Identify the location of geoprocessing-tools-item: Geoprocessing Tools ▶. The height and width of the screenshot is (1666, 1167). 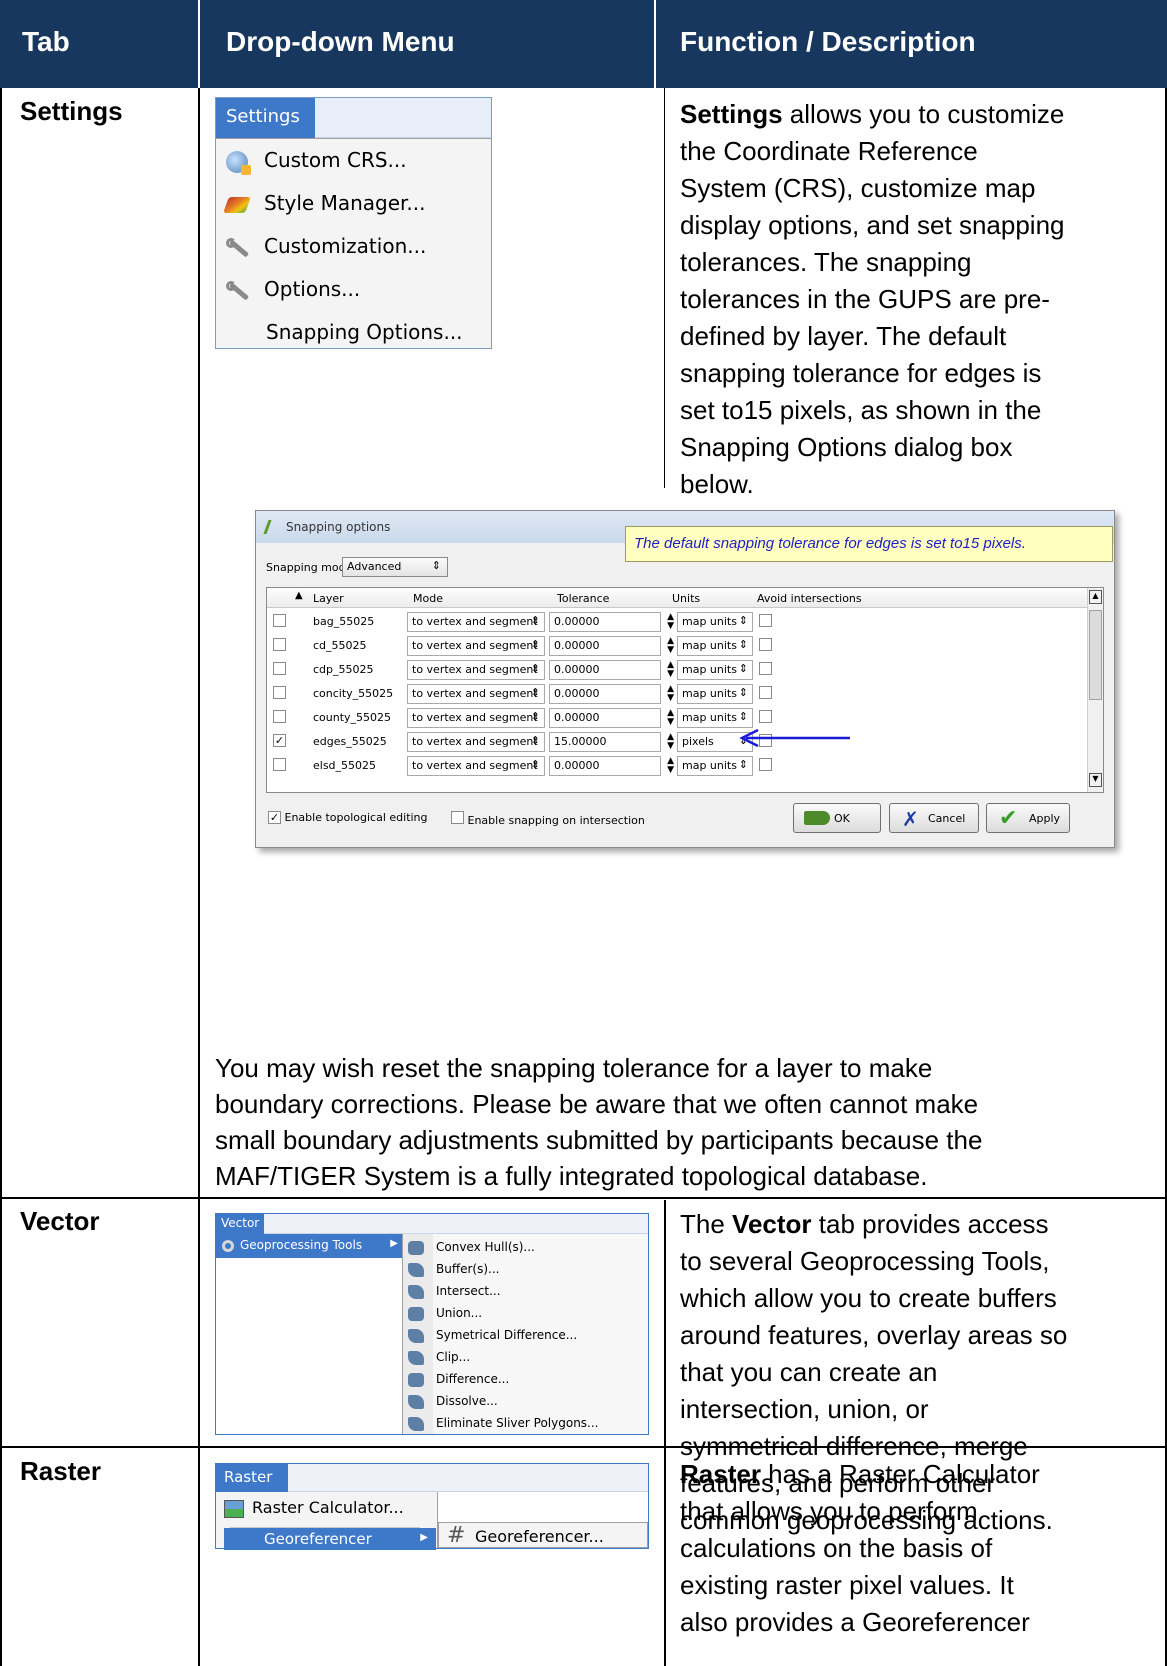
(309, 1246).